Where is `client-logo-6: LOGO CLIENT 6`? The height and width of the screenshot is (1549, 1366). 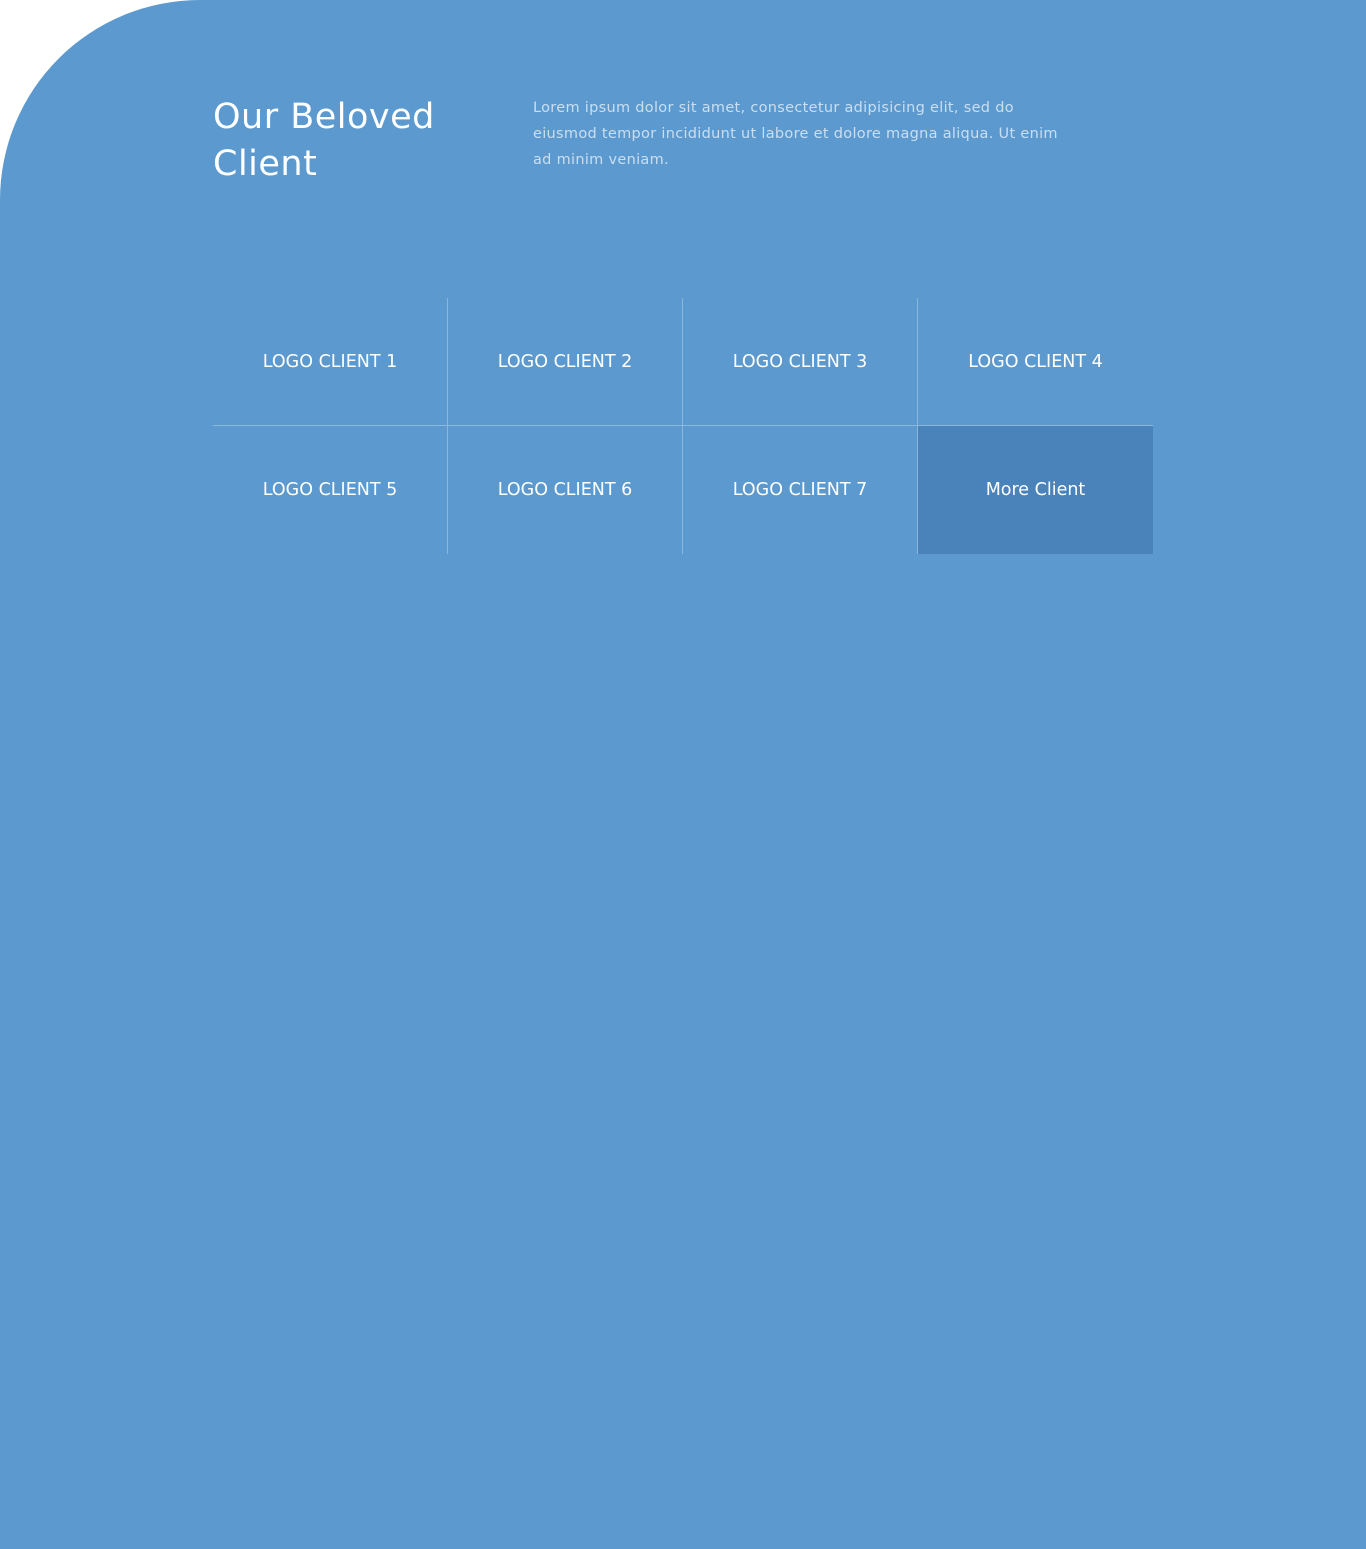 client-logo-6: LOGO CLIENT 6 is located at coordinates (565, 490).